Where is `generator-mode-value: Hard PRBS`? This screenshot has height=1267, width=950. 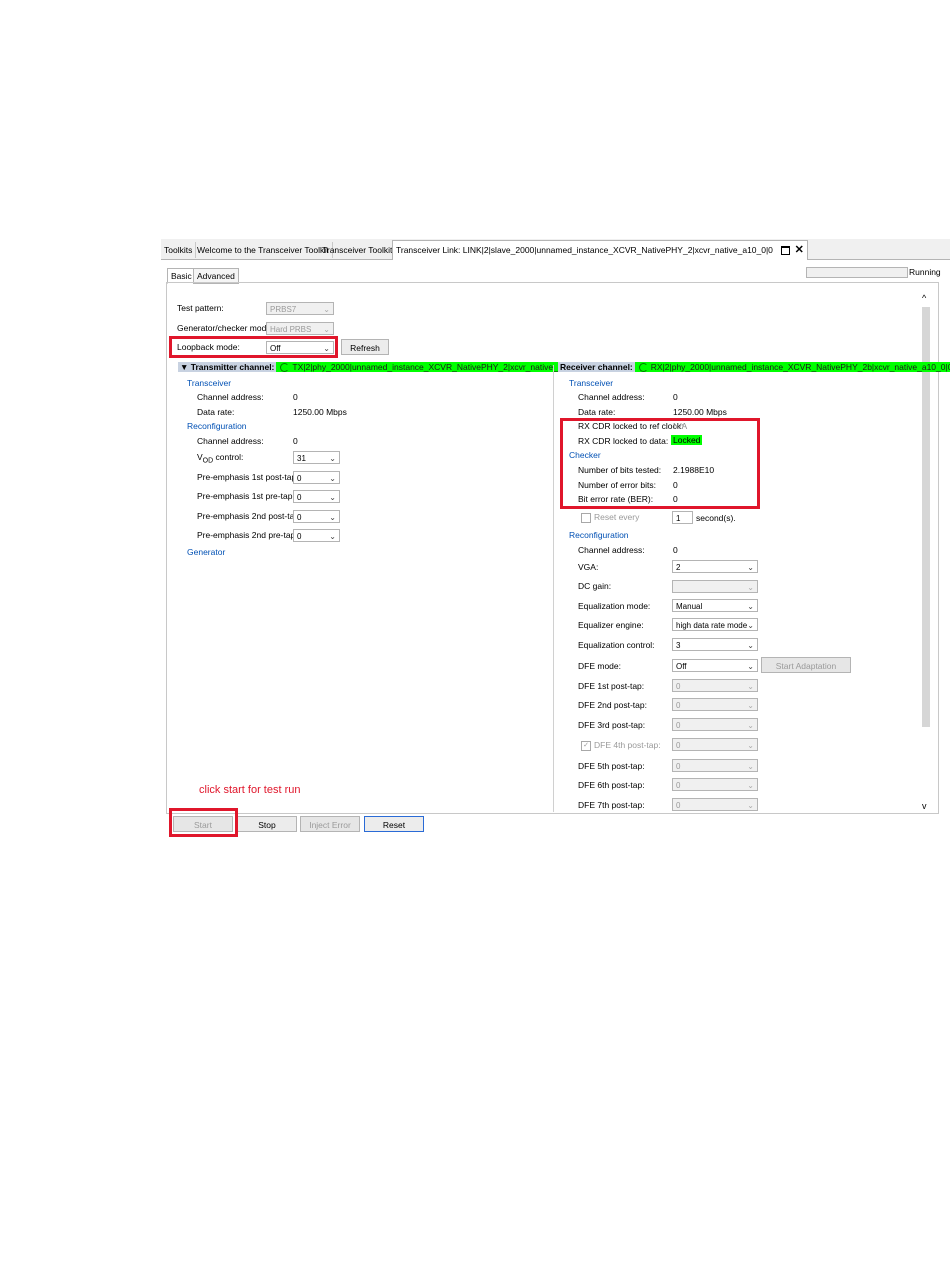 generator-mode-value: Hard PRBS is located at coordinates (291, 329).